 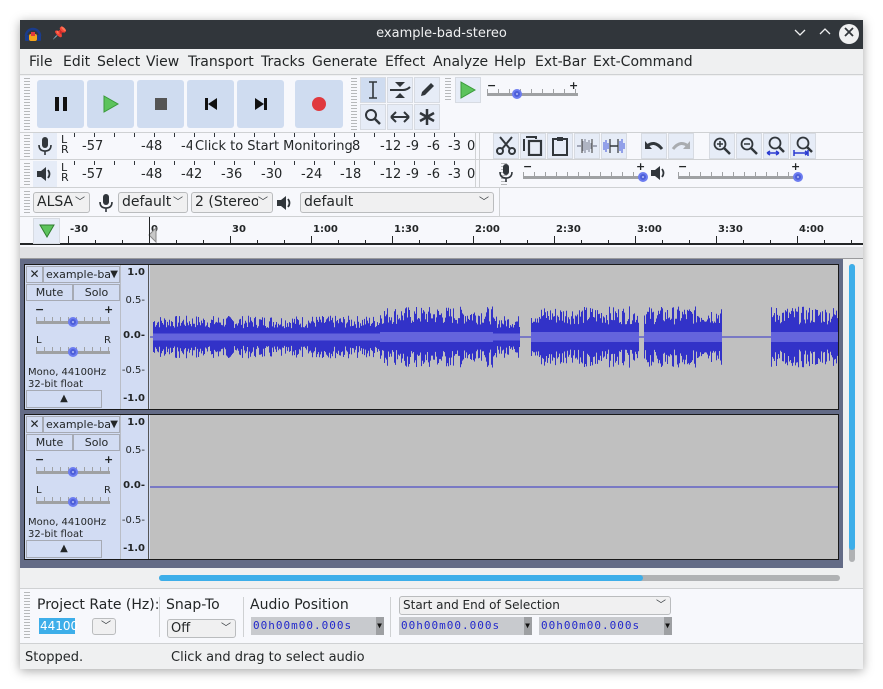 What do you see at coordinates (800, 34) in the screenshot?
I see `minimize-button` at bounding box center [800, 34].